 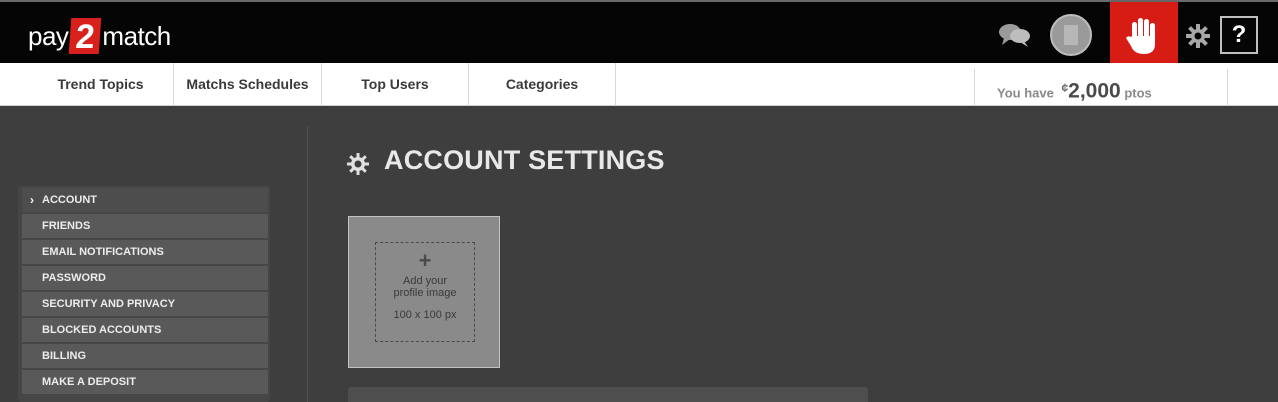 What do you see at coordinates (101, 84) in the screenshot?
I see `tab-trend-topics: Trend Topics` at bounding box center [101, 84].